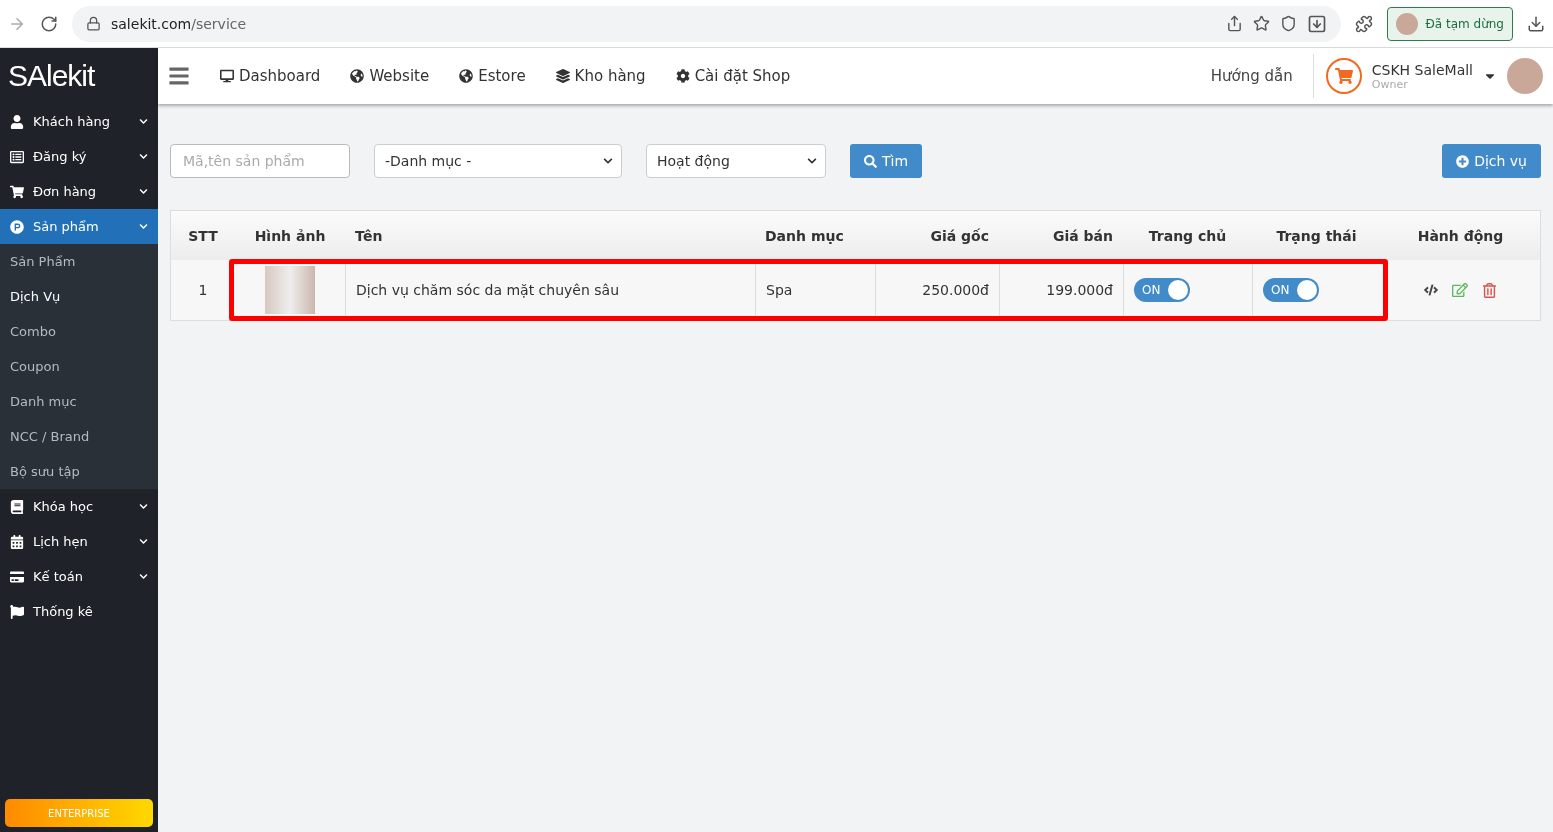  What do you see at coordinates (1363, 23) in the screenshot?
I see `extensions-icon` at bounding box center [1363, 23].